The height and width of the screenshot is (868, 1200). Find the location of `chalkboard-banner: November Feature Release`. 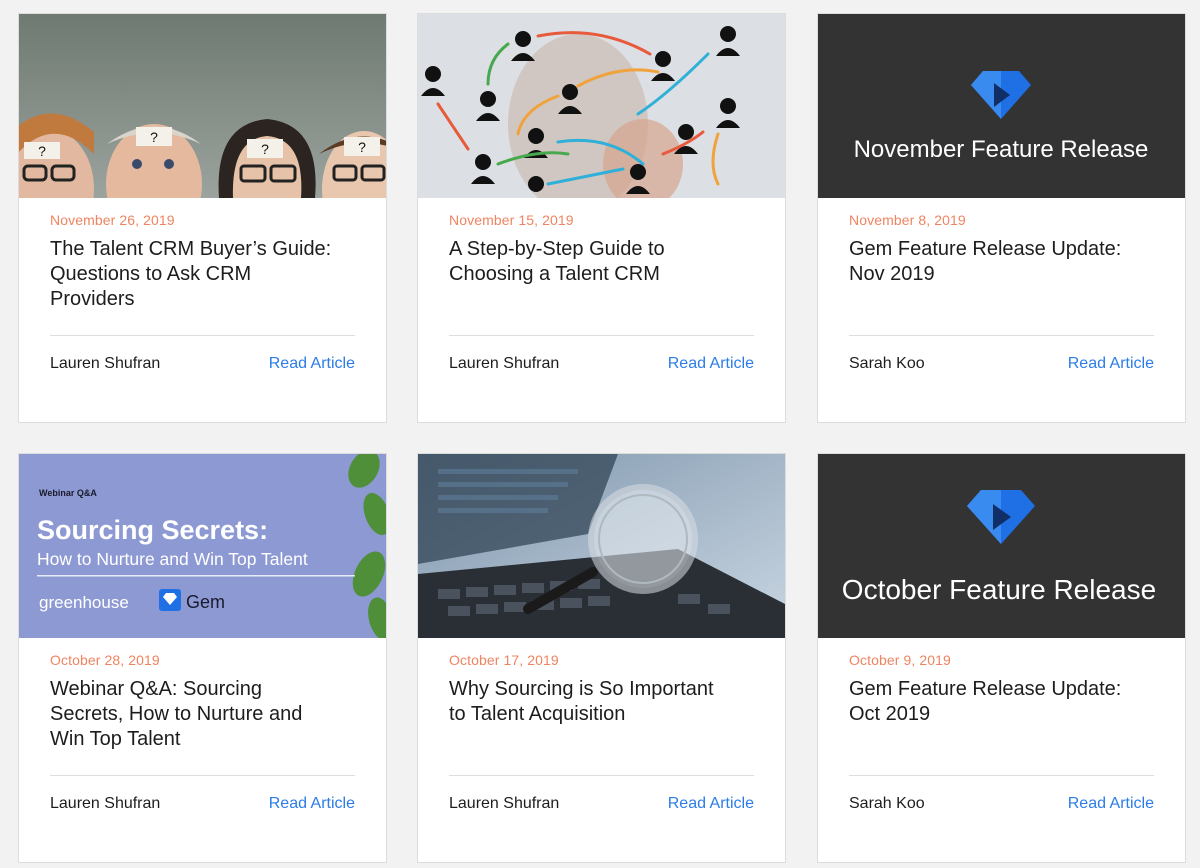

chalkboard-banner: November Feature Release is located at coordinates (1001, 106).